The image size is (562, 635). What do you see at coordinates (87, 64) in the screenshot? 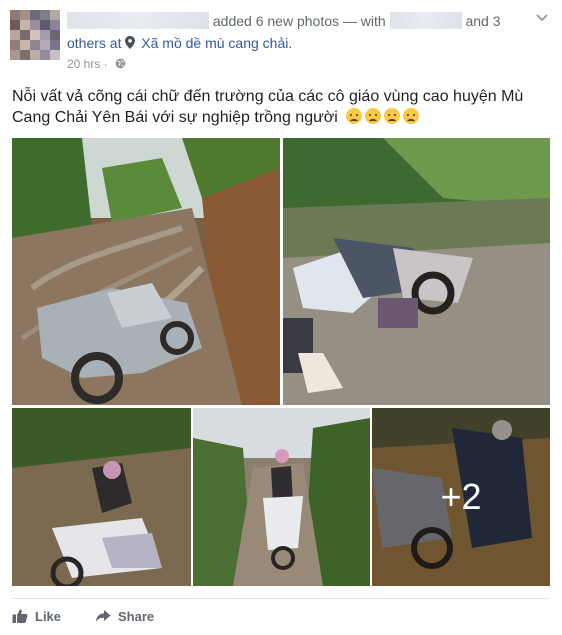
I see `timestamp: 20 hrs ·` at bounding box center [87, 64].